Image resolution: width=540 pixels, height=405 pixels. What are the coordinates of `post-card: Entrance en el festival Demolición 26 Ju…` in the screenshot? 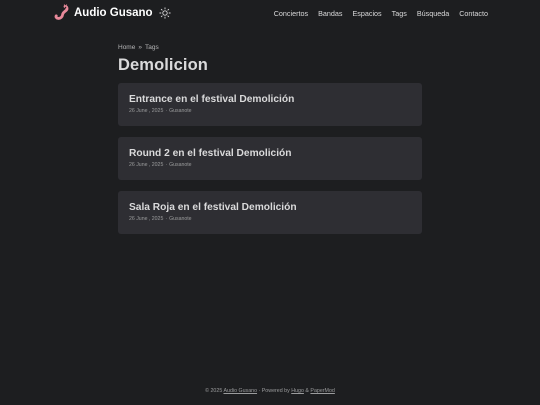 It's located at (270, 104).